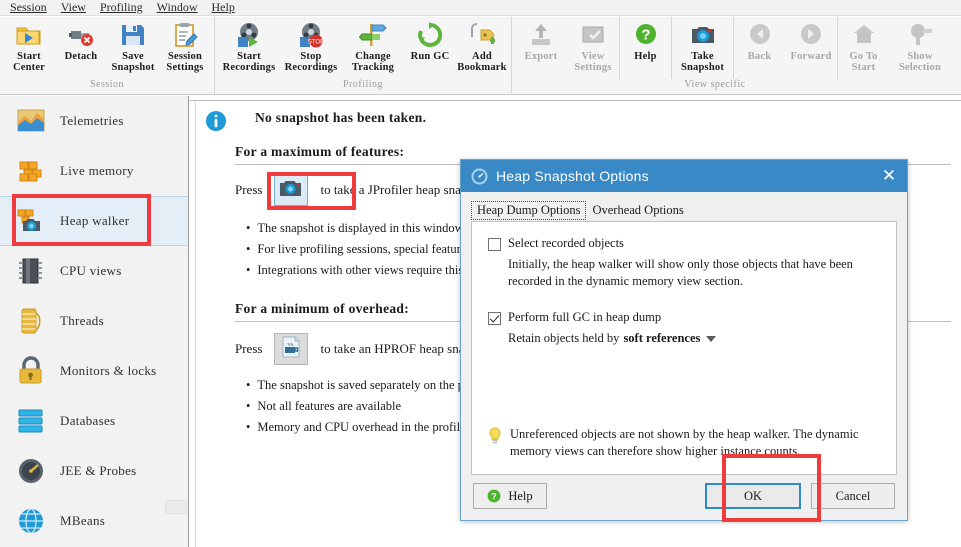  Describe the element at coordinates (29, 35) in the screenshot. I see `start-center-icon` at that location.